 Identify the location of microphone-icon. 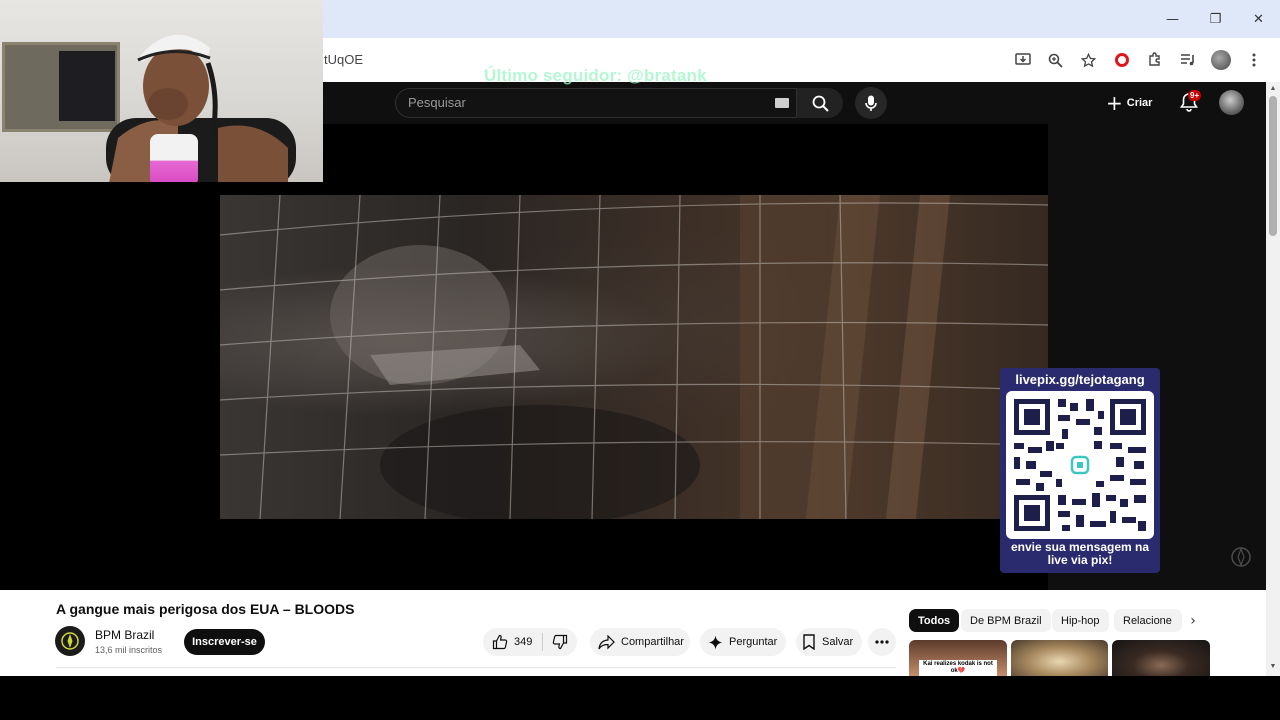
(871, 103).